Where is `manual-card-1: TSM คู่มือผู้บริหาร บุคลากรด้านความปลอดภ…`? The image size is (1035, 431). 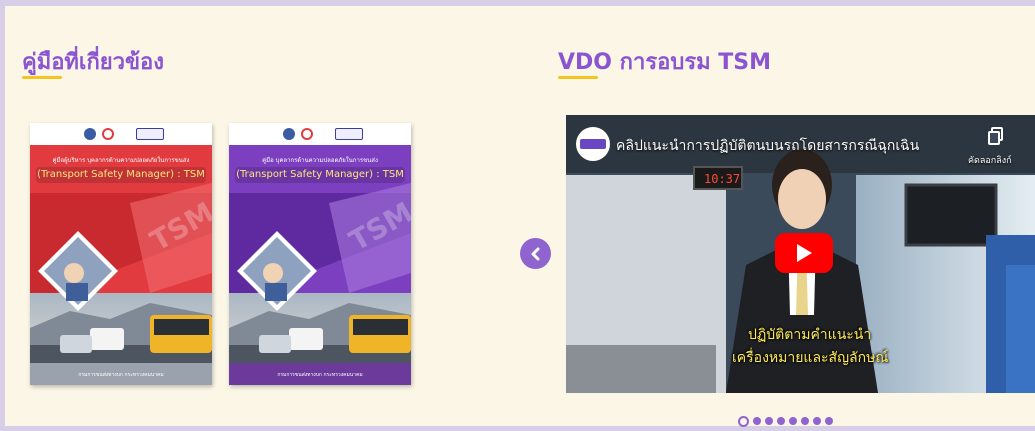 manual-card-1: TSM คู่มือผู้บริหาร บุคลากรด้านความปลอดภ… is located at coordinates (121, 254).